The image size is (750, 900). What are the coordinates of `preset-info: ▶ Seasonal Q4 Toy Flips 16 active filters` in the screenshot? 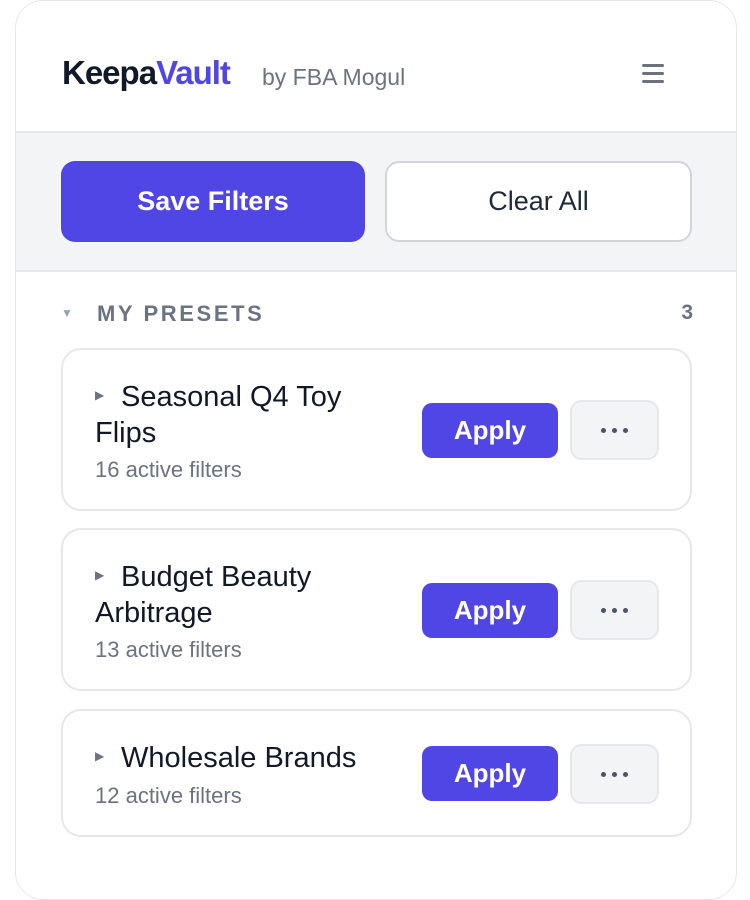 It's located at (245, 431).